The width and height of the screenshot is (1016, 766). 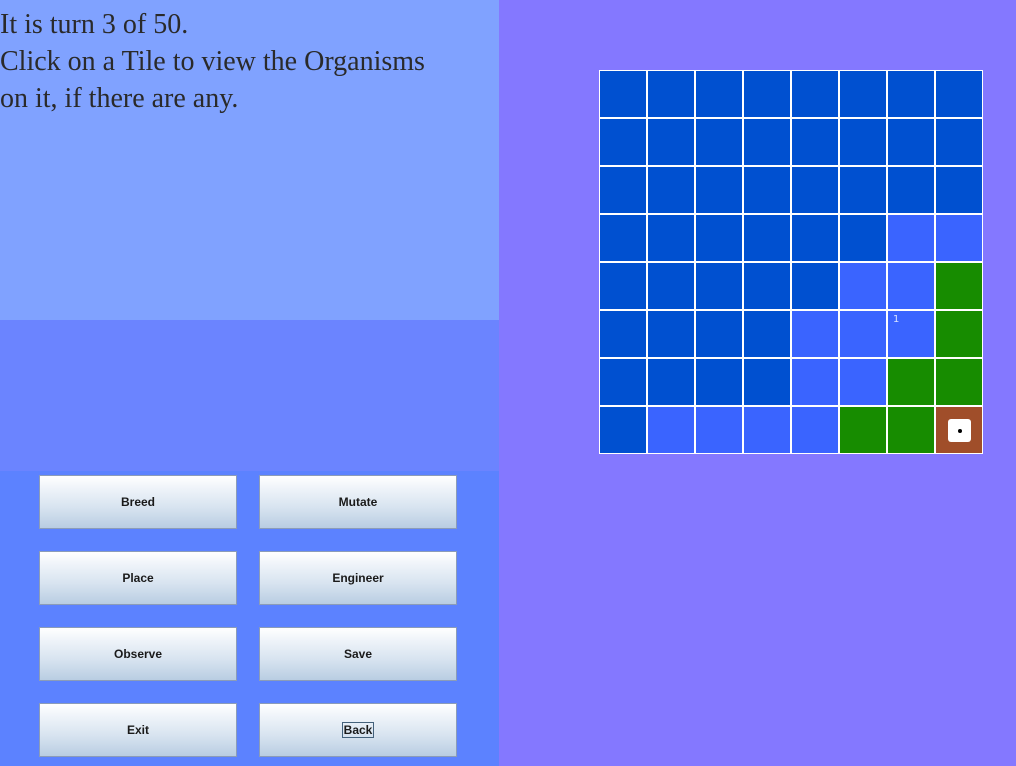 I want to click on save-button-label: Save, so click(x=358, y=654).